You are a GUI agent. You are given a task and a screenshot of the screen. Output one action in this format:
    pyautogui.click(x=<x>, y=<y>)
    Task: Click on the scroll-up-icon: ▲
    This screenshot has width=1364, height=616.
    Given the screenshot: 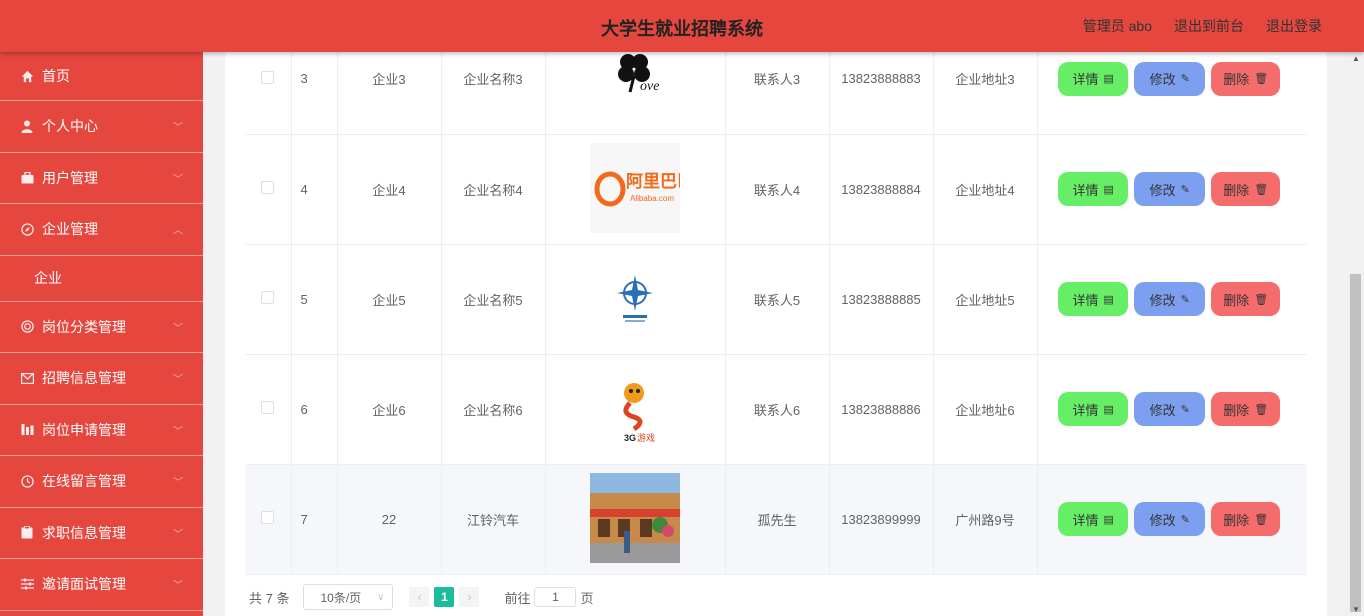 What is the action you would take?
    pyautogui.click(x=1356, y=58)
    